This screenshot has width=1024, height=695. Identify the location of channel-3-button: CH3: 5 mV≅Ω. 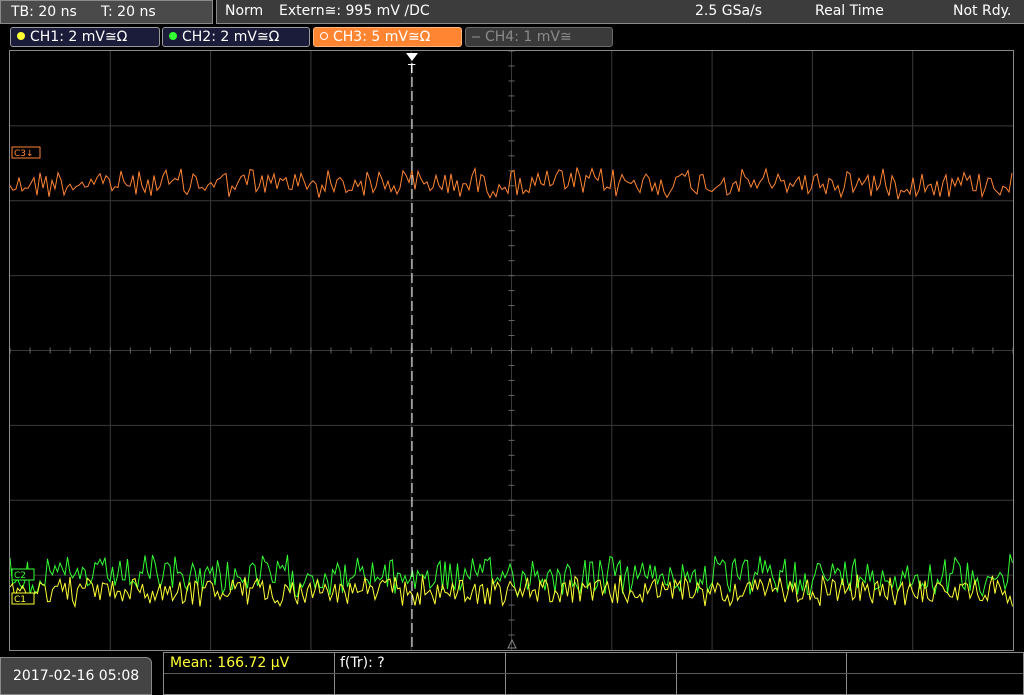
(387, 37).